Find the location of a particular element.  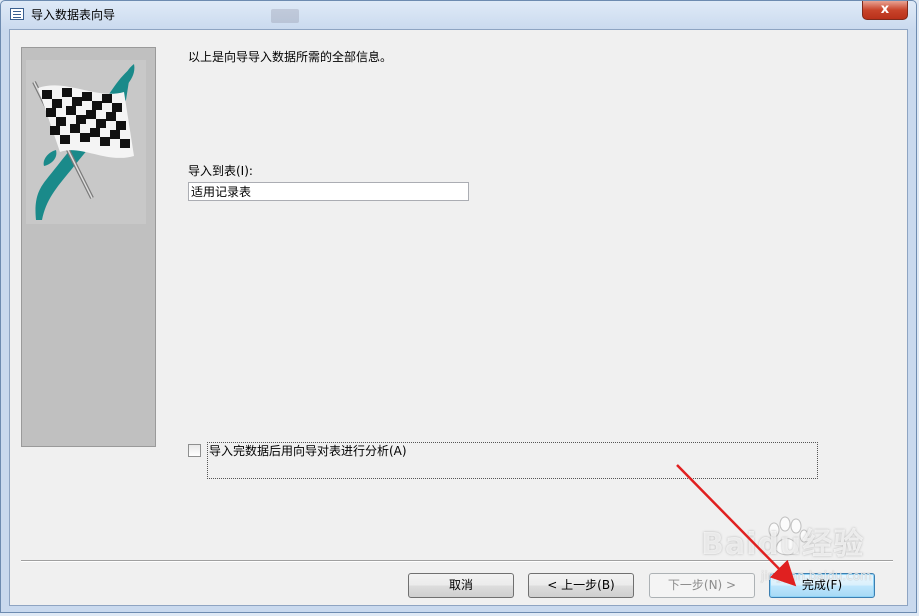

title-bar: 导入数据表向导 x is located at coordinates (458, 15).